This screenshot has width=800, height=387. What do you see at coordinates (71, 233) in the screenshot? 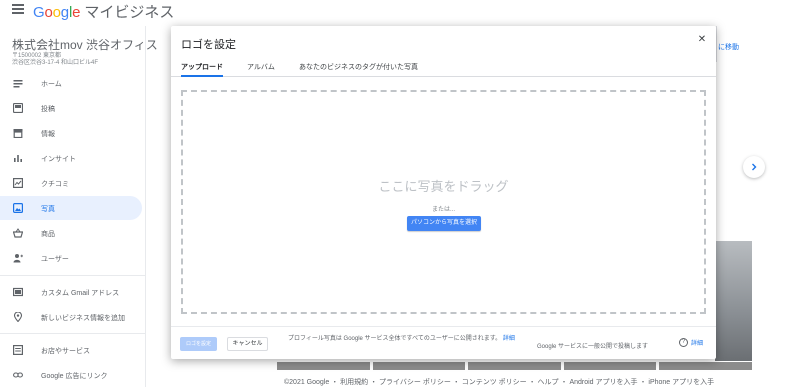
I see `sidebar-item-products: 商品` at bounding box center [71, 233].